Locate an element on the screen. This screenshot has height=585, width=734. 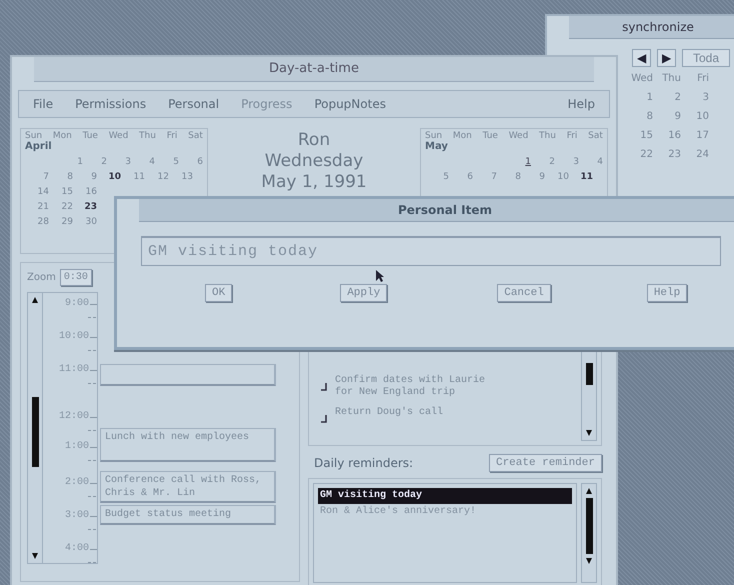
nav-button: ▶ is located at coordinates (666, 58).